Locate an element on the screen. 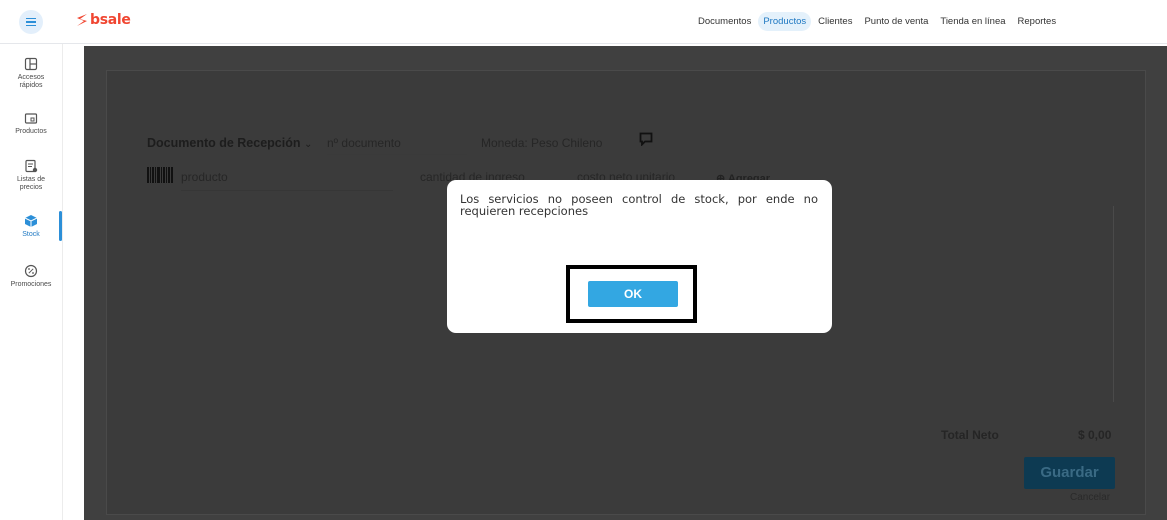  items-table-area is located at coordinates (1106, 304).